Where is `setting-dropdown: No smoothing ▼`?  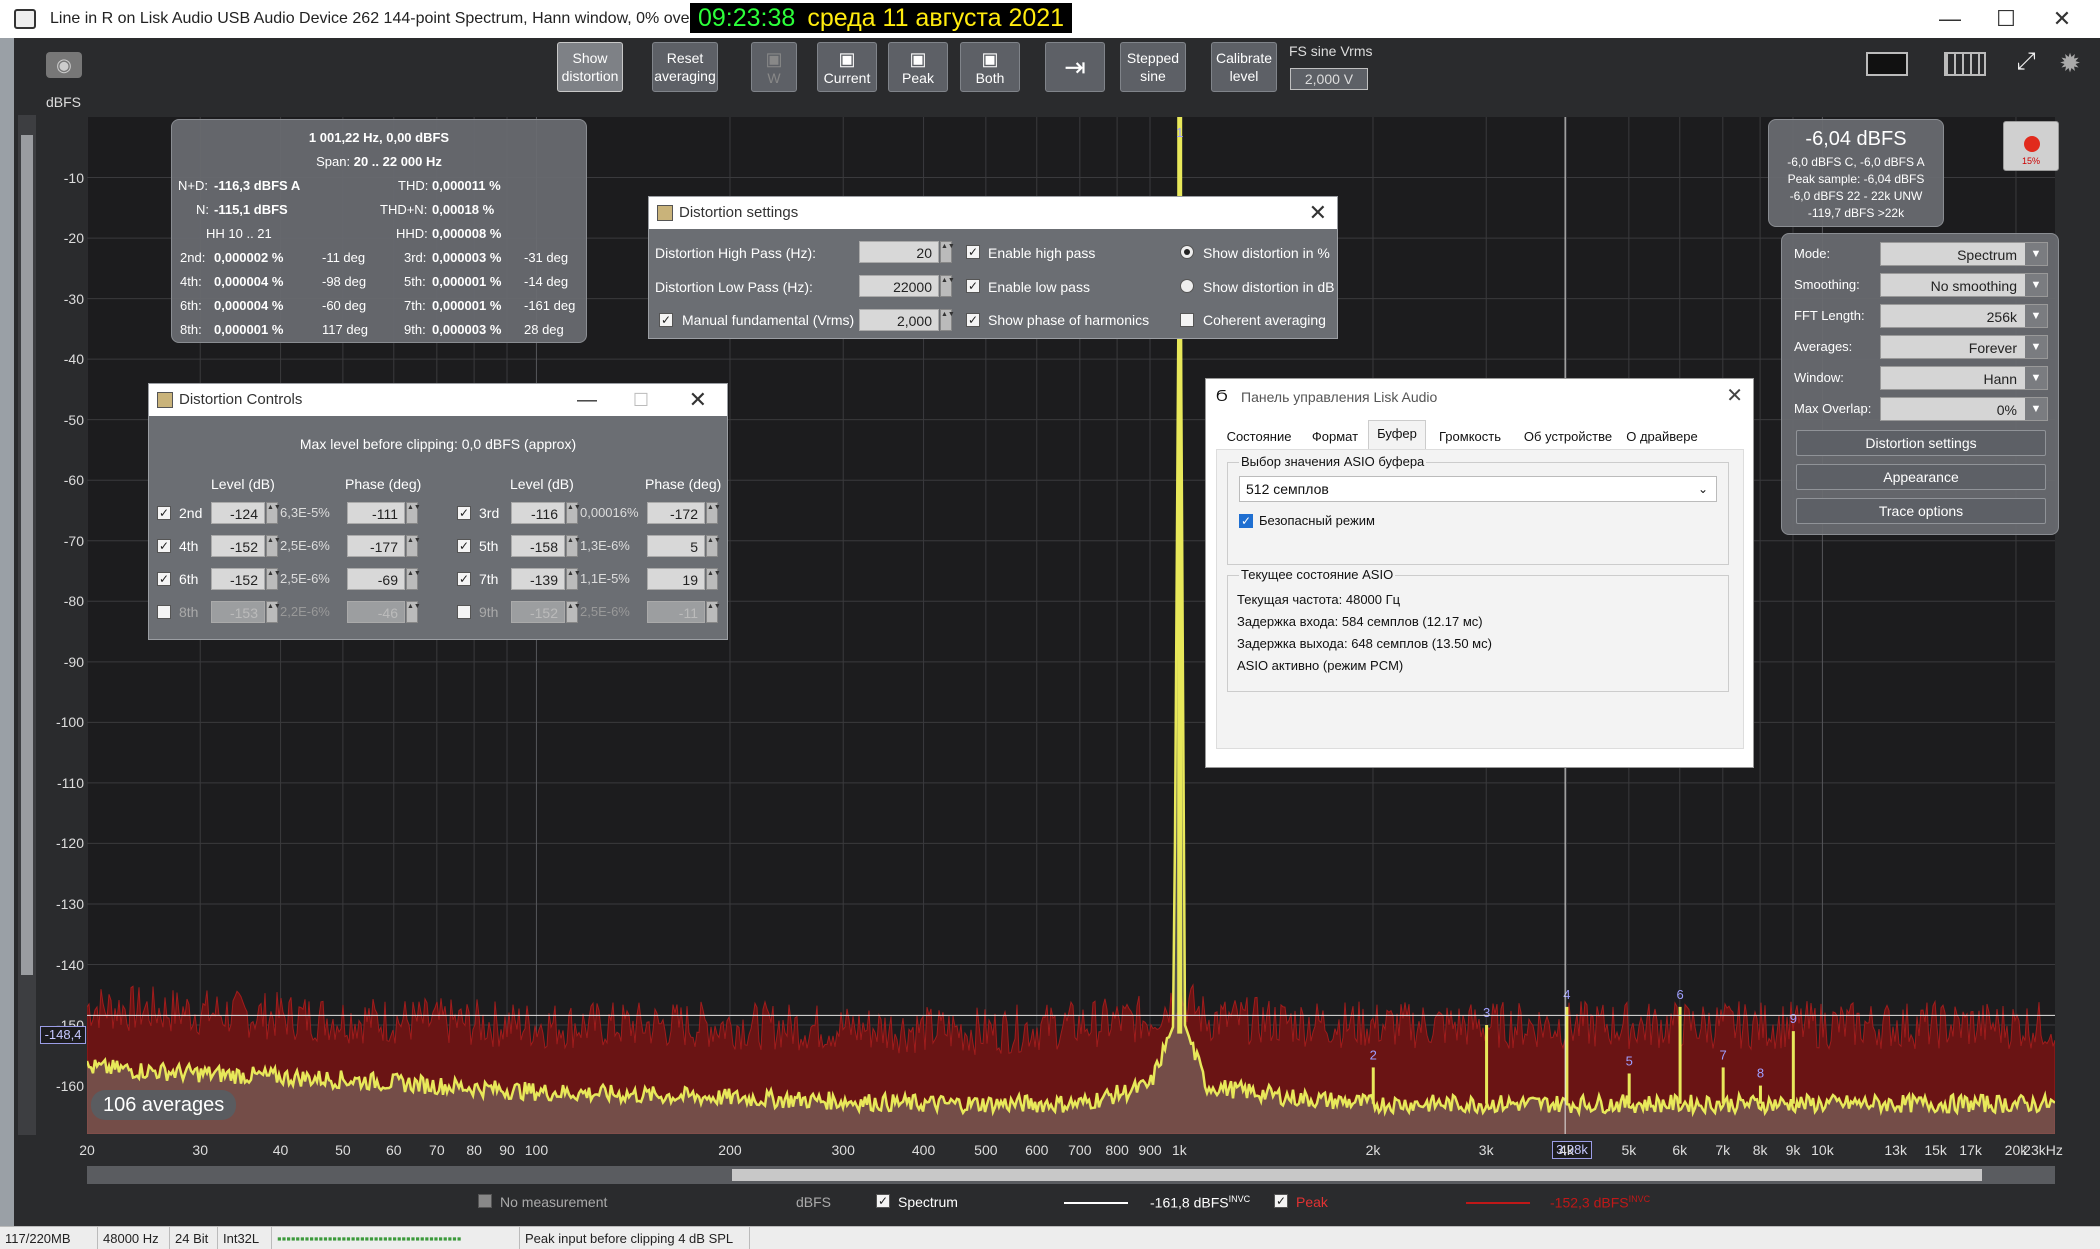 setting-dropdown: No smoothing ▼ is located at coordinates (1964, 285).